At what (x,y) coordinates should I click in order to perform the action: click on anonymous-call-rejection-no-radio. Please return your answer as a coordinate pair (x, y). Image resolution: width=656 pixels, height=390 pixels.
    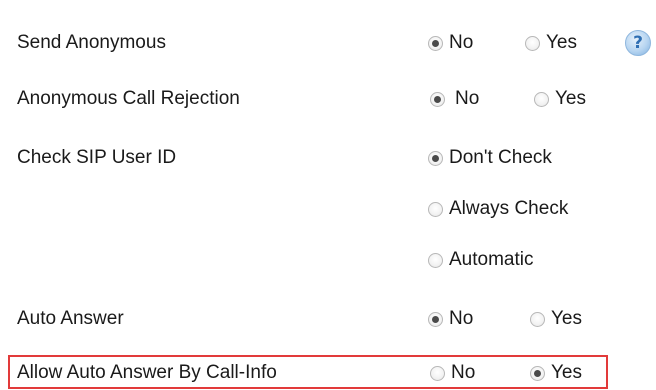
    Looking at the image, I should click on (437, 99).